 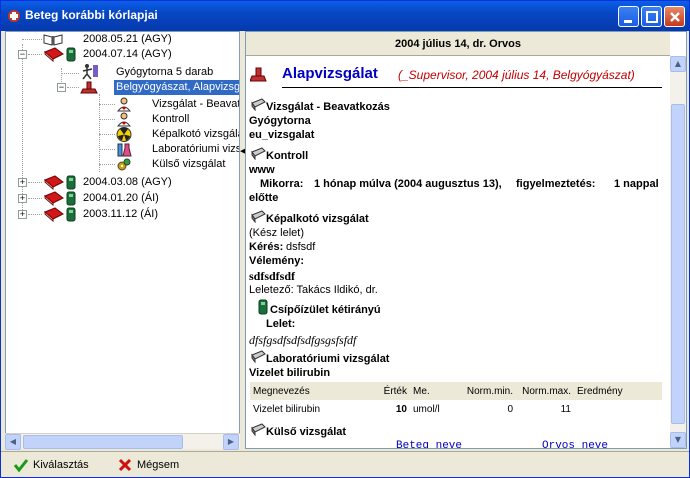 I want to click on scroll-down-button: ▼, so click(x=678, y=440).